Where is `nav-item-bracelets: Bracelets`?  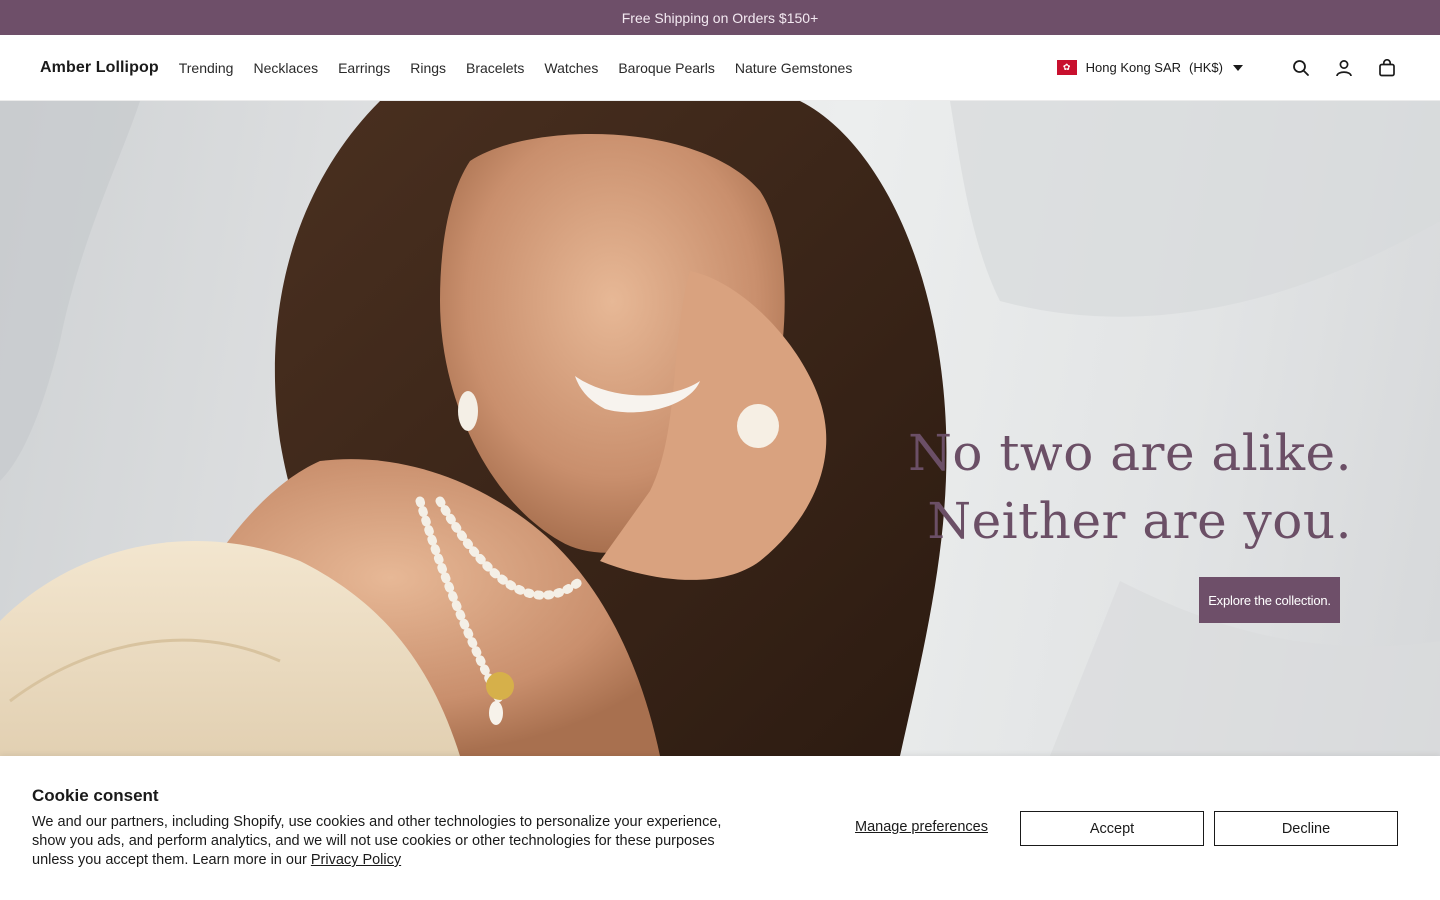 nav-item-bracelets: Bracelets is located at coordinates (495, 68).